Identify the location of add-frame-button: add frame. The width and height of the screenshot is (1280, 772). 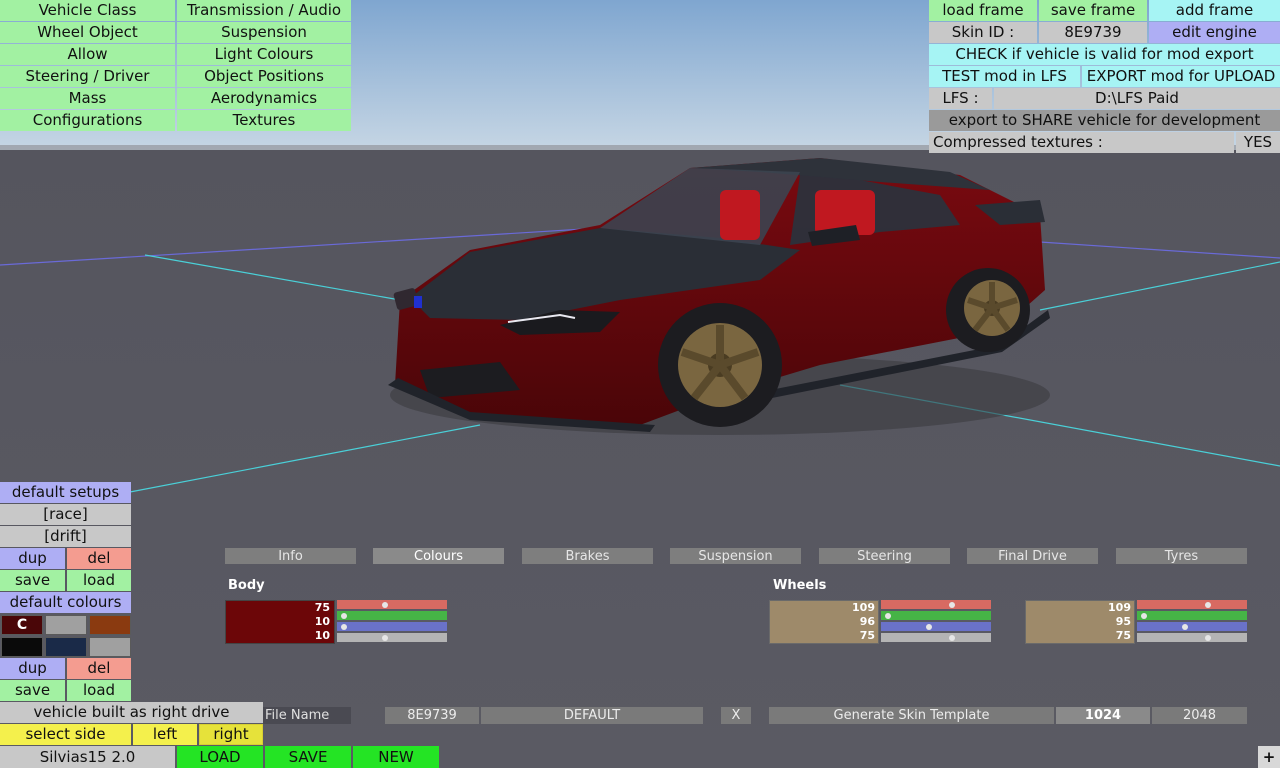
(1214, 10).